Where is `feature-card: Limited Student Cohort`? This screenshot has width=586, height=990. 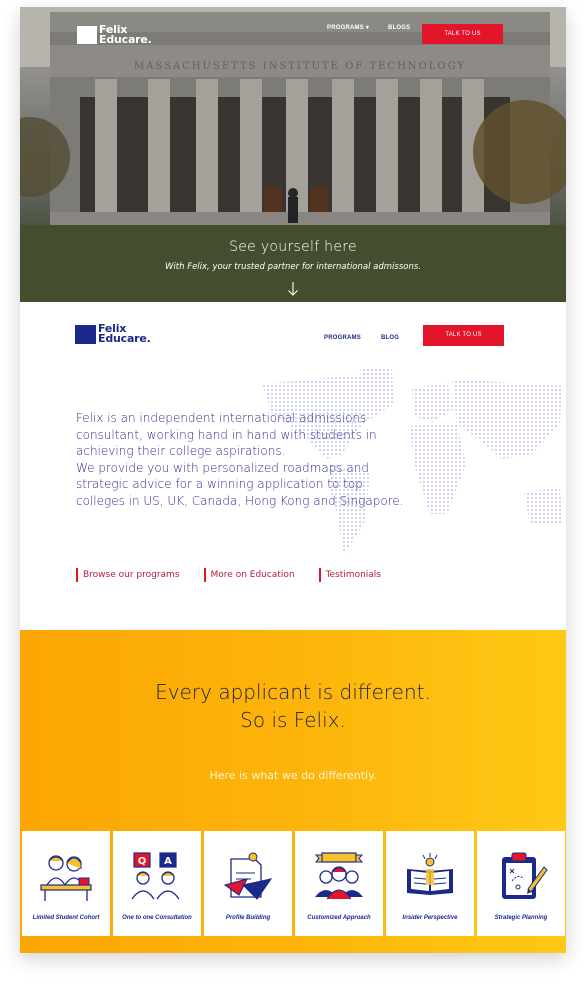
feature-card: Limited Student Cohort is located at coordinates (66, 883).